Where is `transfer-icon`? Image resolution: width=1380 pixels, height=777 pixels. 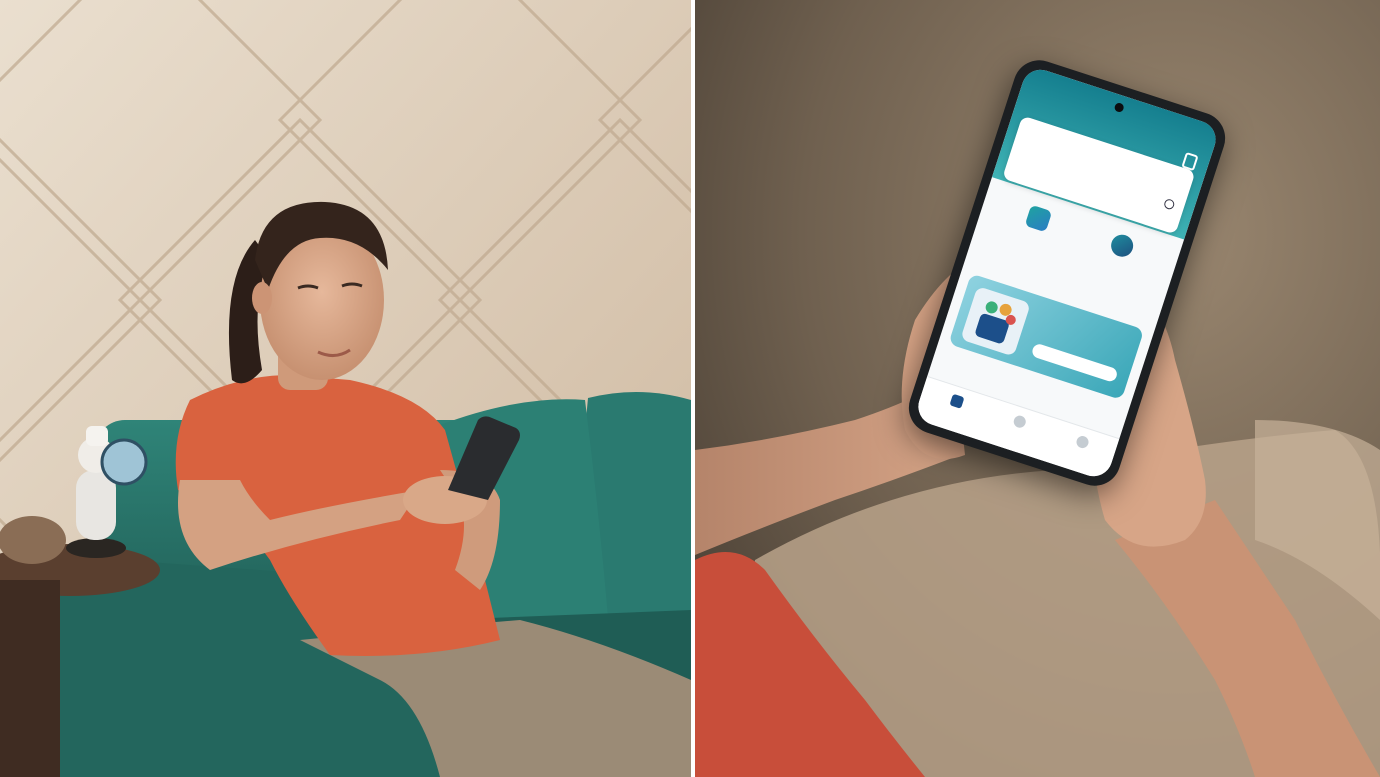 transfer-icon is located at coordinates (1038, 218).